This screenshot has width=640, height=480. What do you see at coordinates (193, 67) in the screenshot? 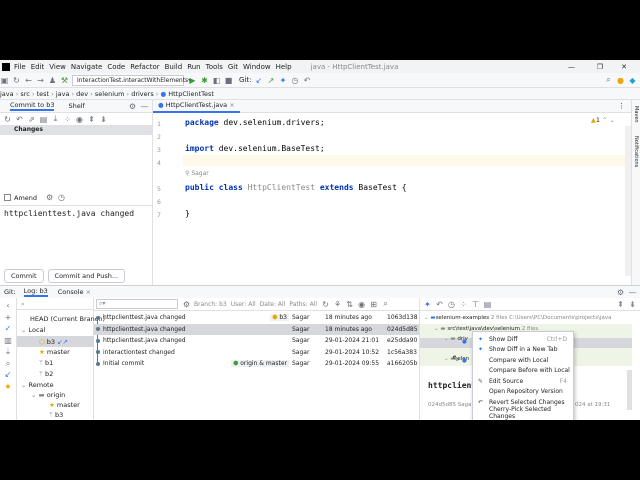
I see `menu-run: Run` at bounding box center [193, 67].